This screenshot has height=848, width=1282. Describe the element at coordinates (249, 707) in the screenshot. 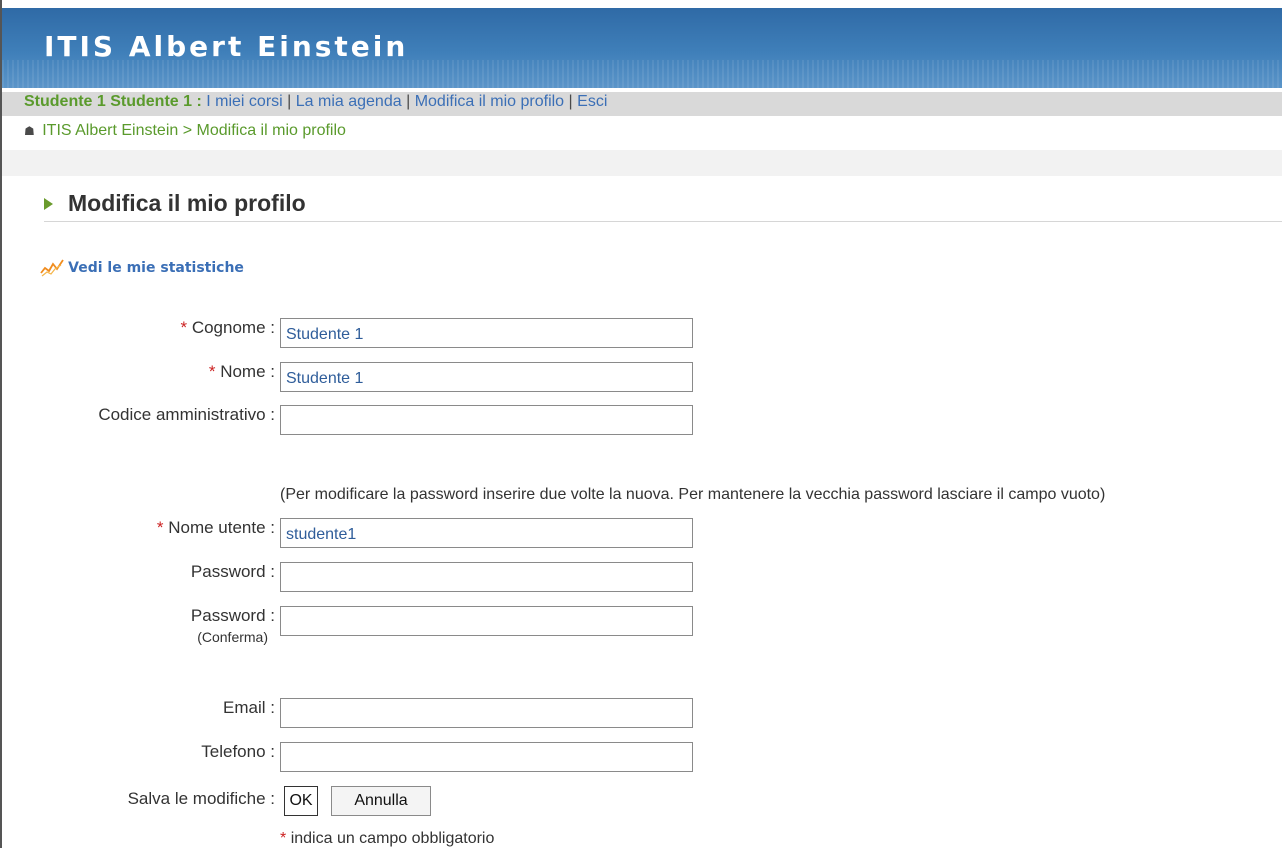

I see `email-label: Email :` at that location.